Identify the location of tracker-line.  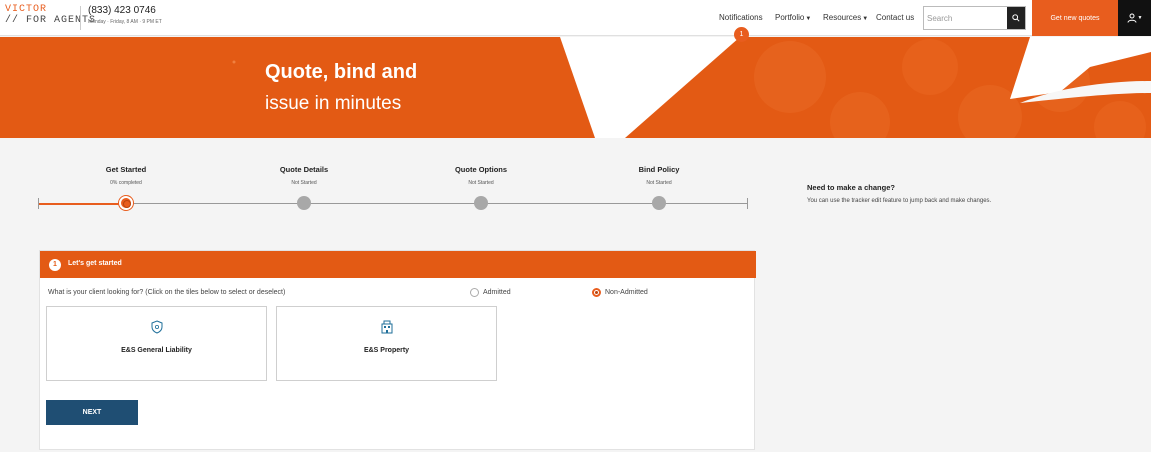
(393, 203).